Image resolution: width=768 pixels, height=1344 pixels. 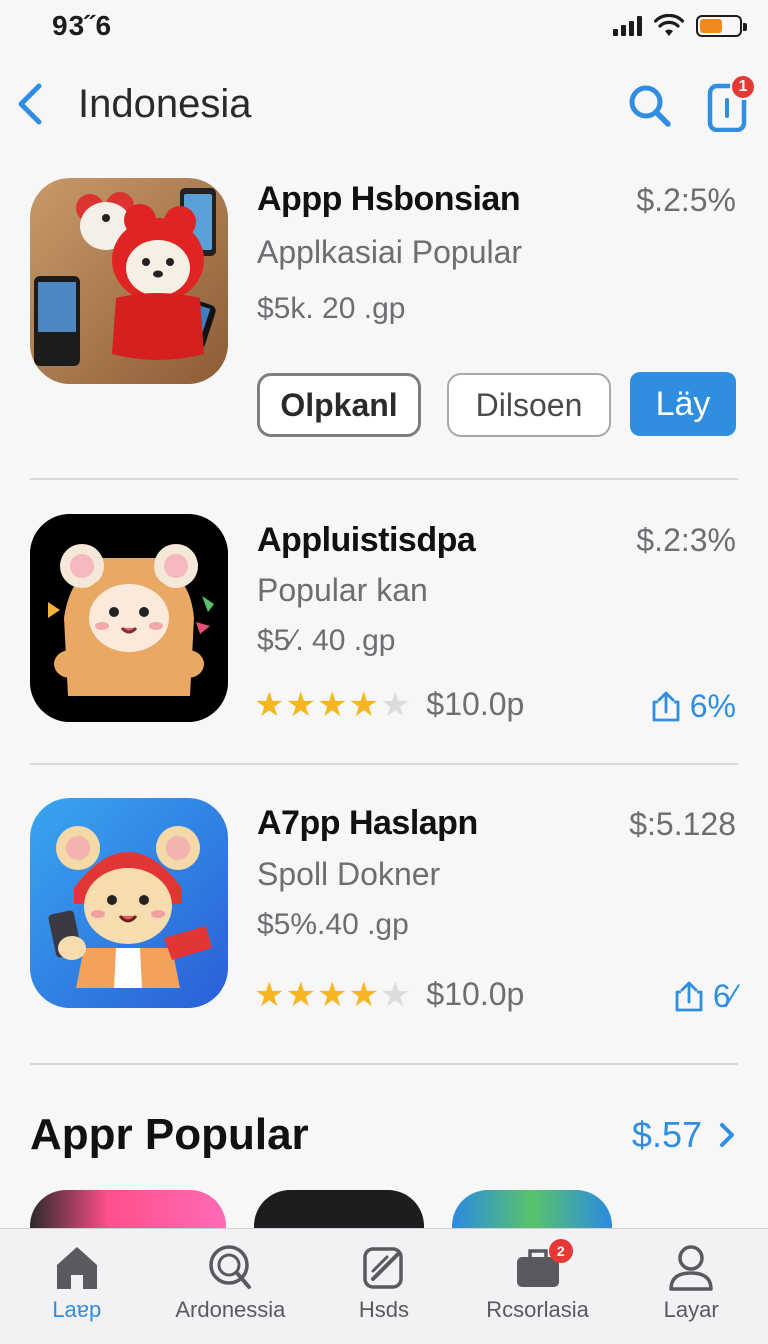 I want to click on tab-label: Layar, so click(x=691, y=1309).